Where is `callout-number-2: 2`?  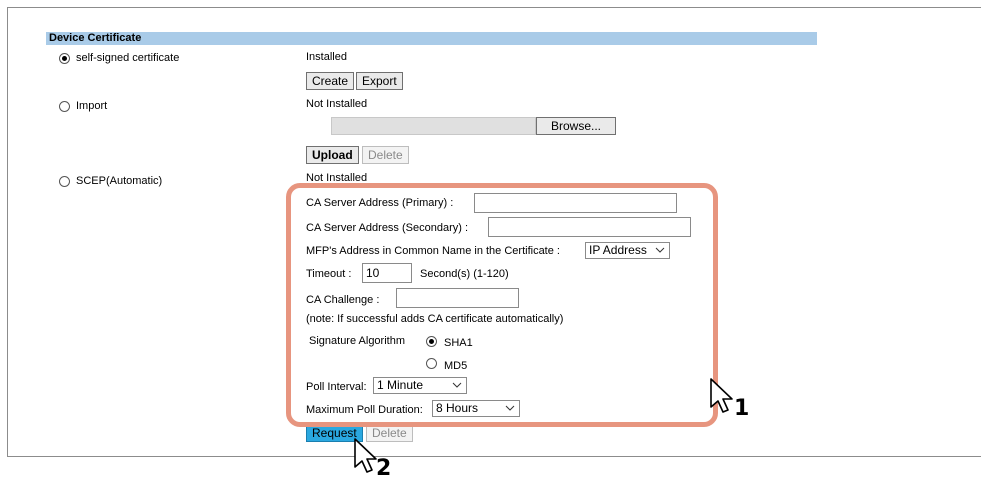 callout-number-2: 2 is located at coordinates (384, 468).